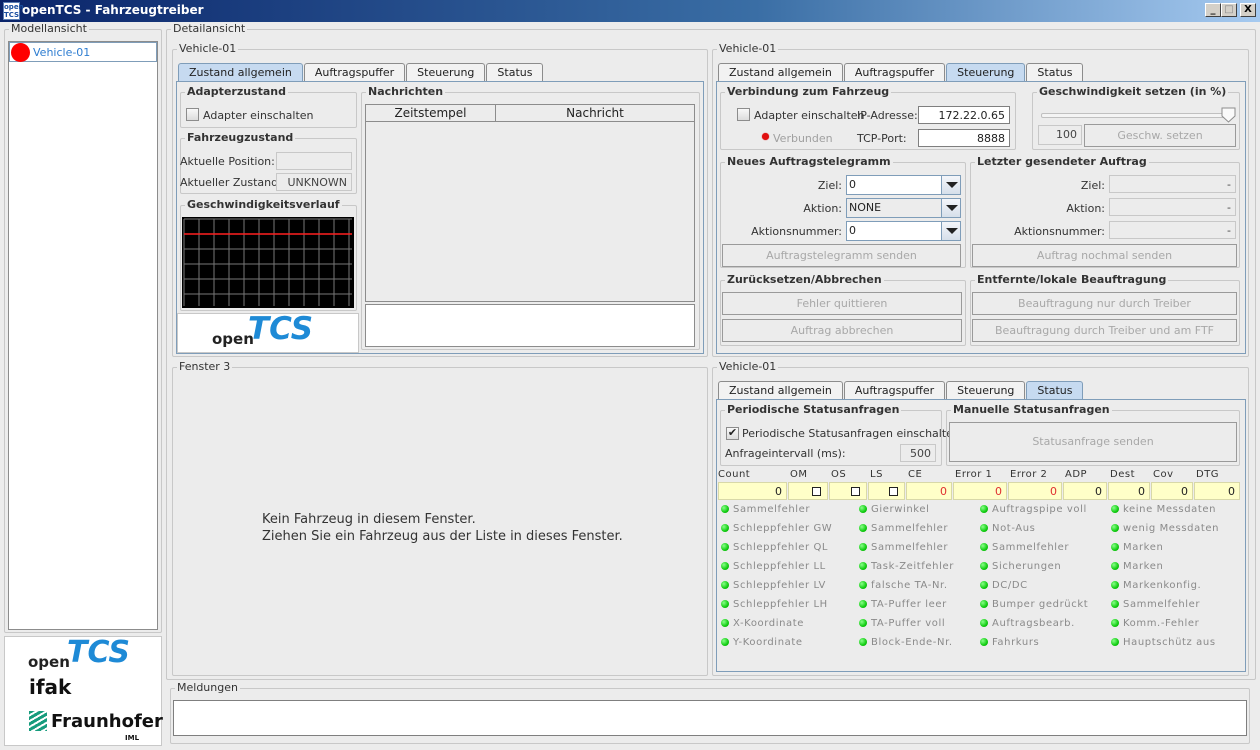 The width and height of the screenshot is (1260, 750). Describe the element at coordinates (1004, 585) in the screenshot. I see `status-indicator: DC/DC` at that location.